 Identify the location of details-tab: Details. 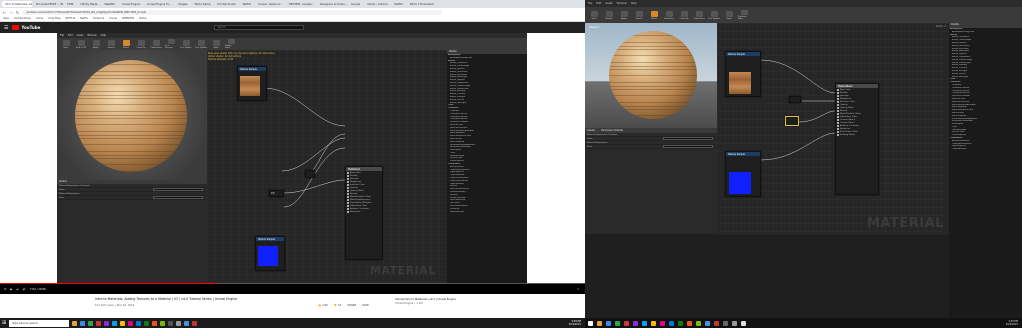
(591, 130).